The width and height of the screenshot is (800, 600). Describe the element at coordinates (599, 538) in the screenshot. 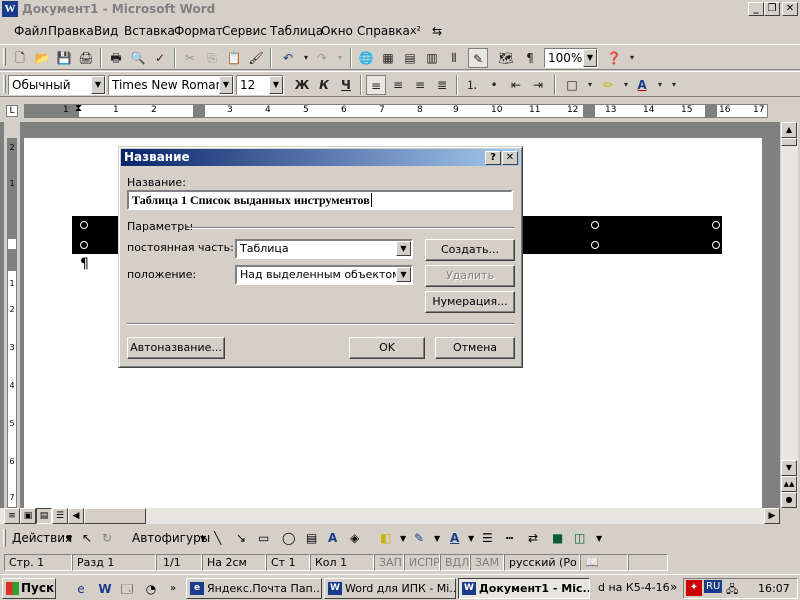

I see `toolbar-options-icon: ▼` at that location.